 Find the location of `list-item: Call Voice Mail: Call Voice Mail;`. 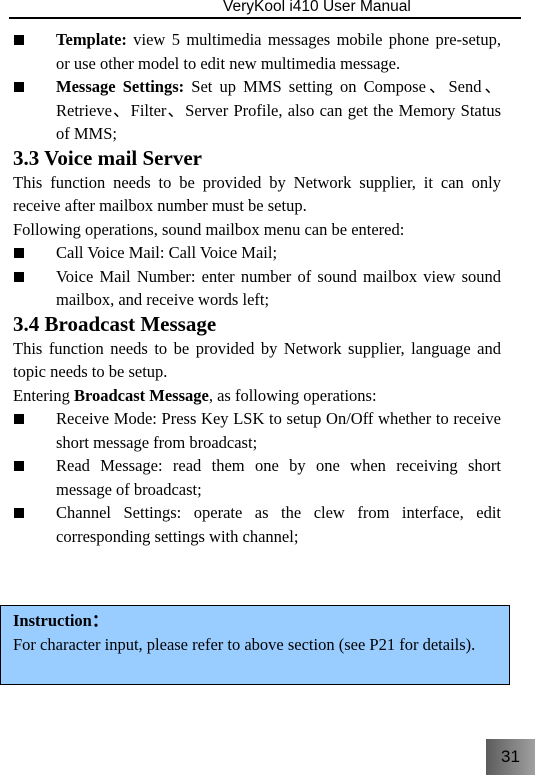

list-item: Call Voice Mail: Call Voice Mail; is located at coordinates (257, 253).